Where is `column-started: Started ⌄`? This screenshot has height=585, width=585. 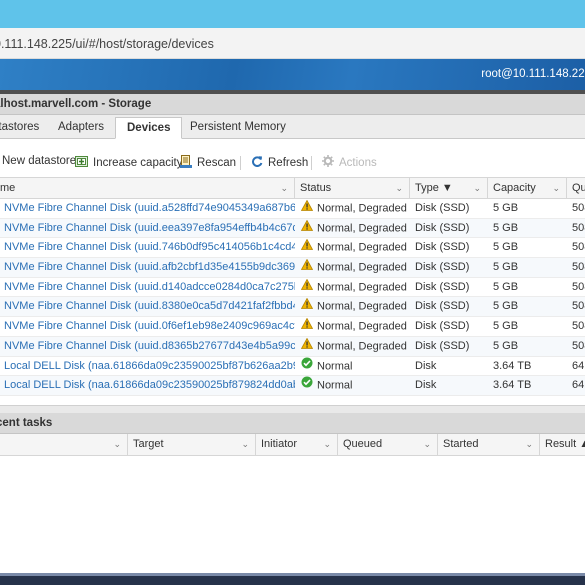
column-started: Started ⌄ is located at coordinates (489, 444).